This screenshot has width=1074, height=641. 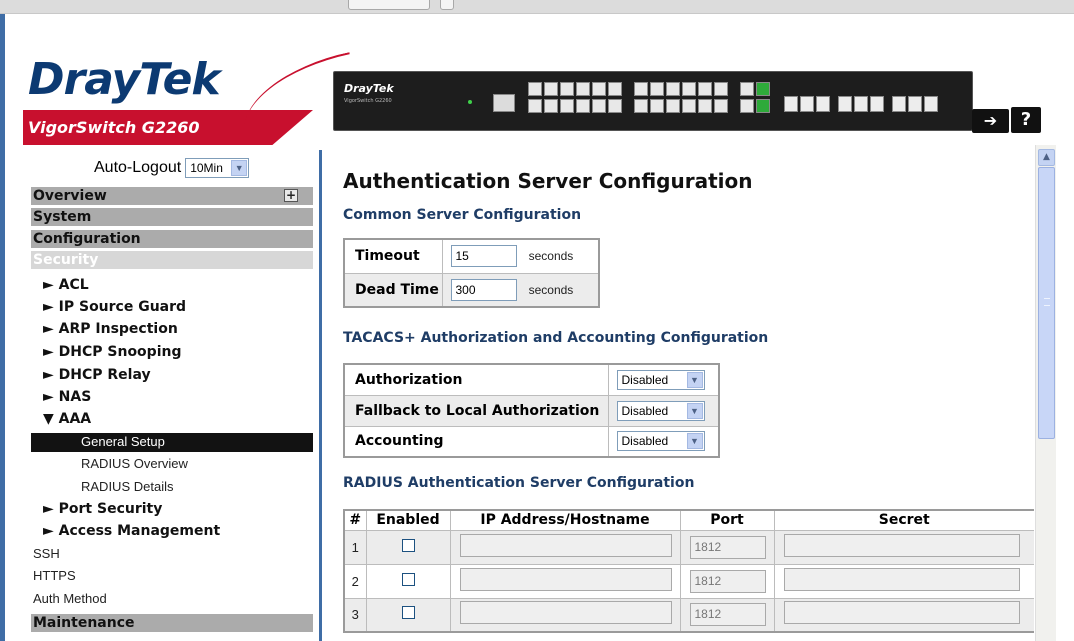 I want to click on autologout-value: 10Min, so click(x=206, y=168).